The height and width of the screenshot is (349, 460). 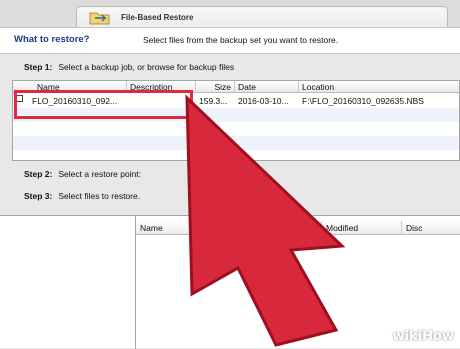 I want to click on step-1-label: Step 1:, so click(x=38, y=67).